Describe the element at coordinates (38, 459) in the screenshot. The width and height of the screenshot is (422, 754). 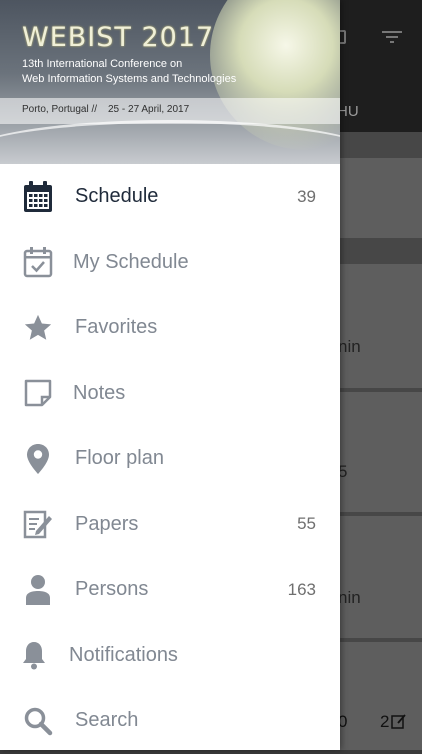
I see `location-pin-icon` at that location.